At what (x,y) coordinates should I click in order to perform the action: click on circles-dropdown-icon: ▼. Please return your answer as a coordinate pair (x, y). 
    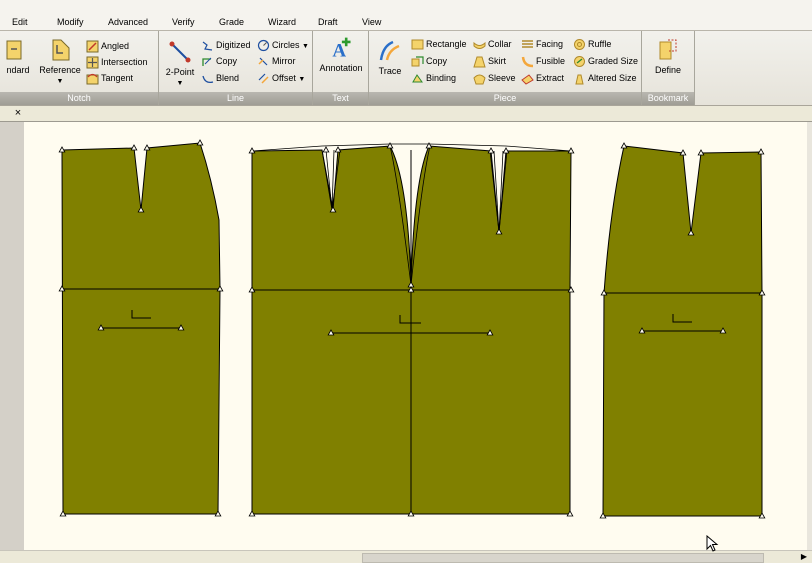
    Looking at the image, I should click on (305, 46).